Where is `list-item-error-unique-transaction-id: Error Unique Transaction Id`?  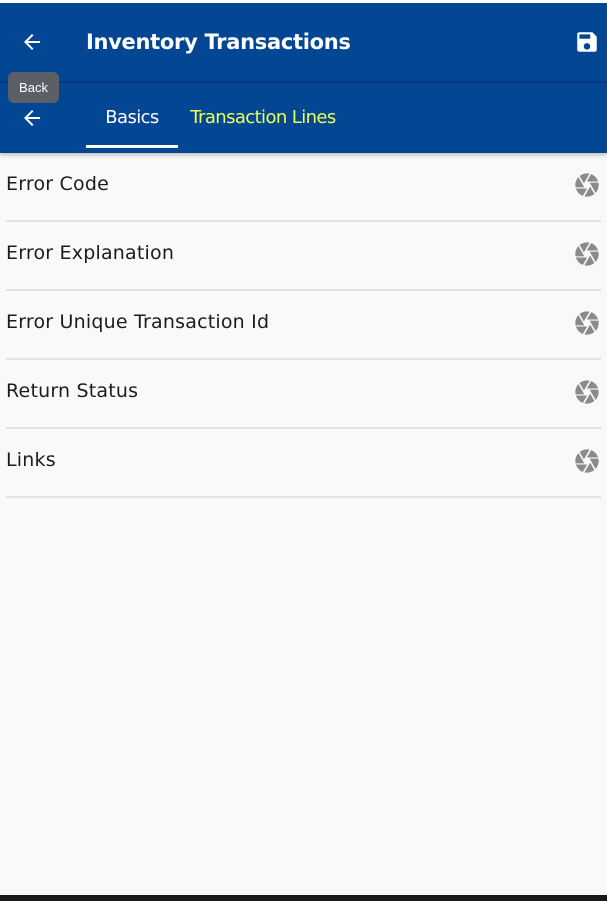
list-item-error-unique-transaction-id: Error Unique Transaction Id is located at coordinates (303, 325).